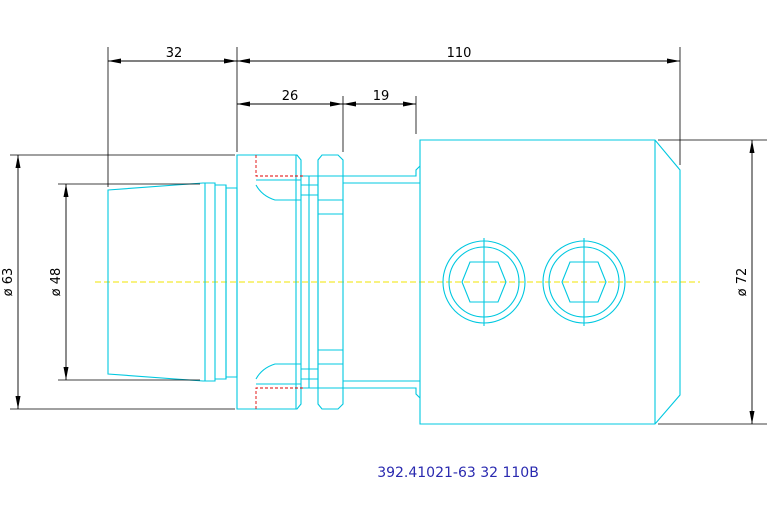  I want to click on dimension-110: 110, so click(458, 55).